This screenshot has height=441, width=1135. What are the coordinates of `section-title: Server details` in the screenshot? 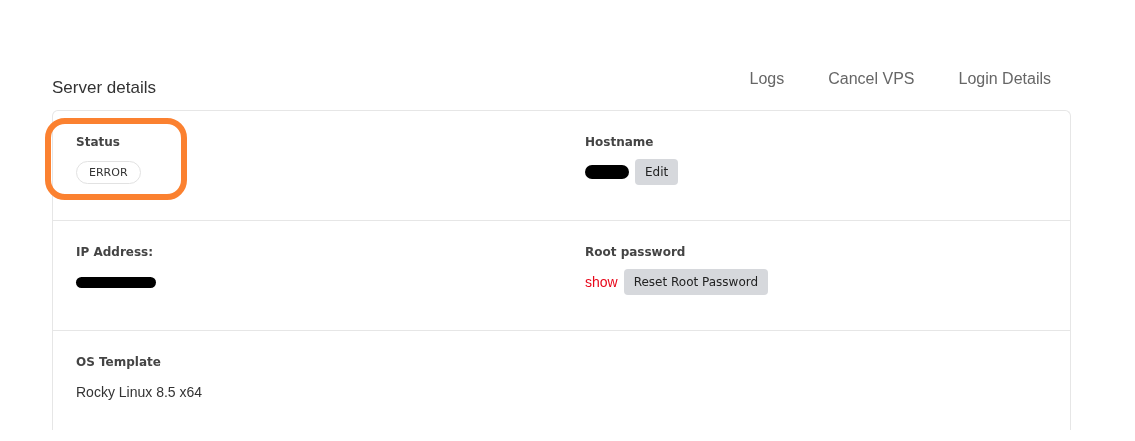 It's located at (104, 88).